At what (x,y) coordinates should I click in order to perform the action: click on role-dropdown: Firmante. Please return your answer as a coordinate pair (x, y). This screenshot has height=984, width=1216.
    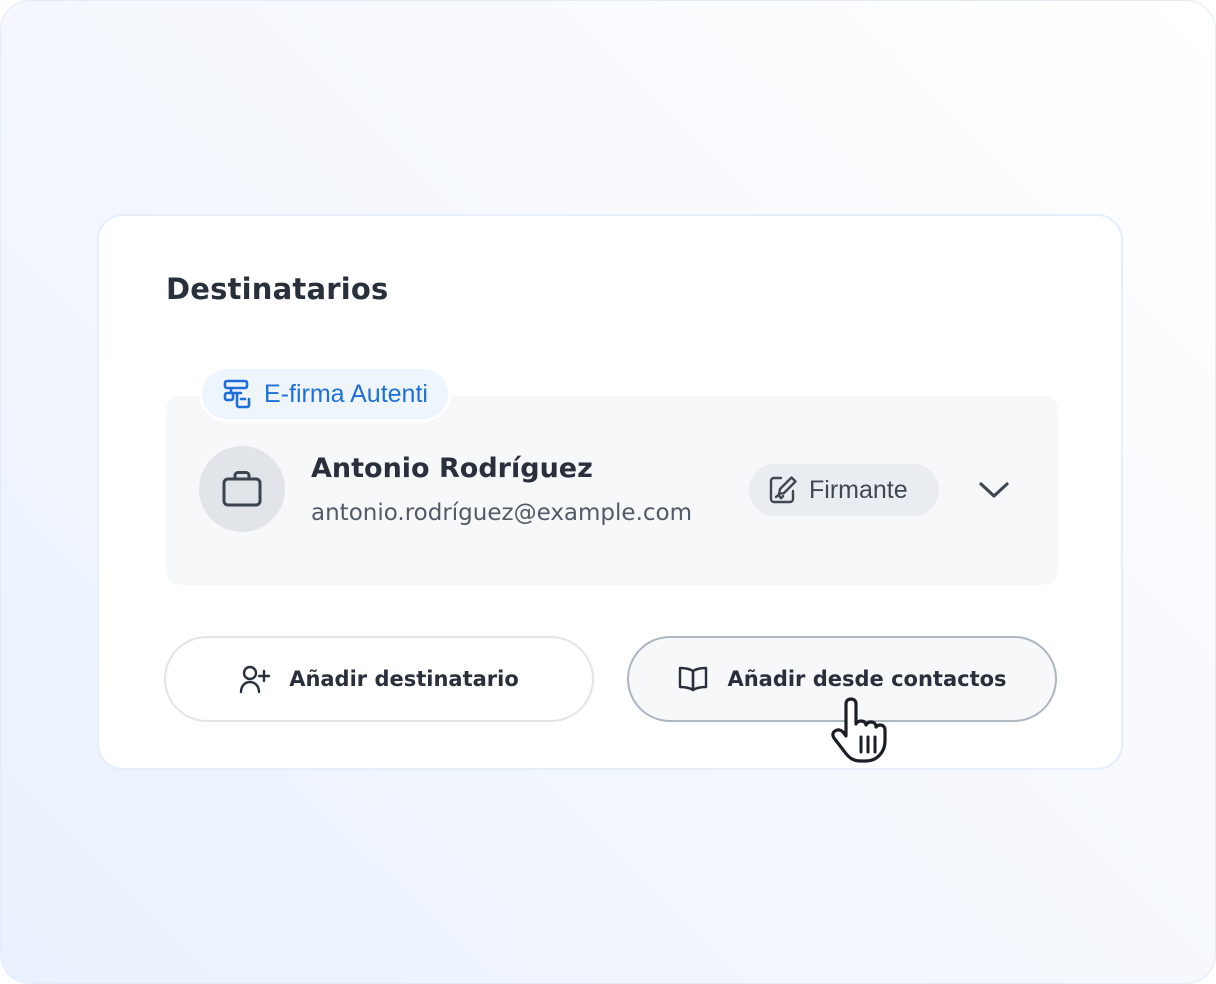
    Looking at the image, I should click on (844, 490).